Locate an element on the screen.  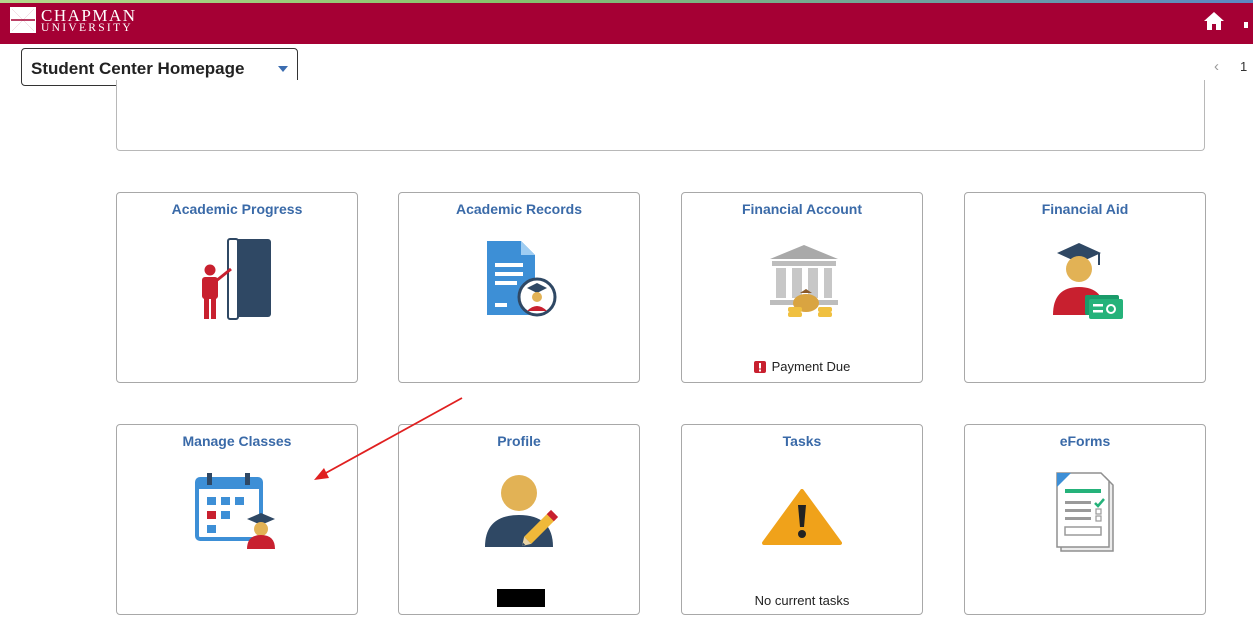
tile-title: Financial Account is located at coordinates (802, 209).